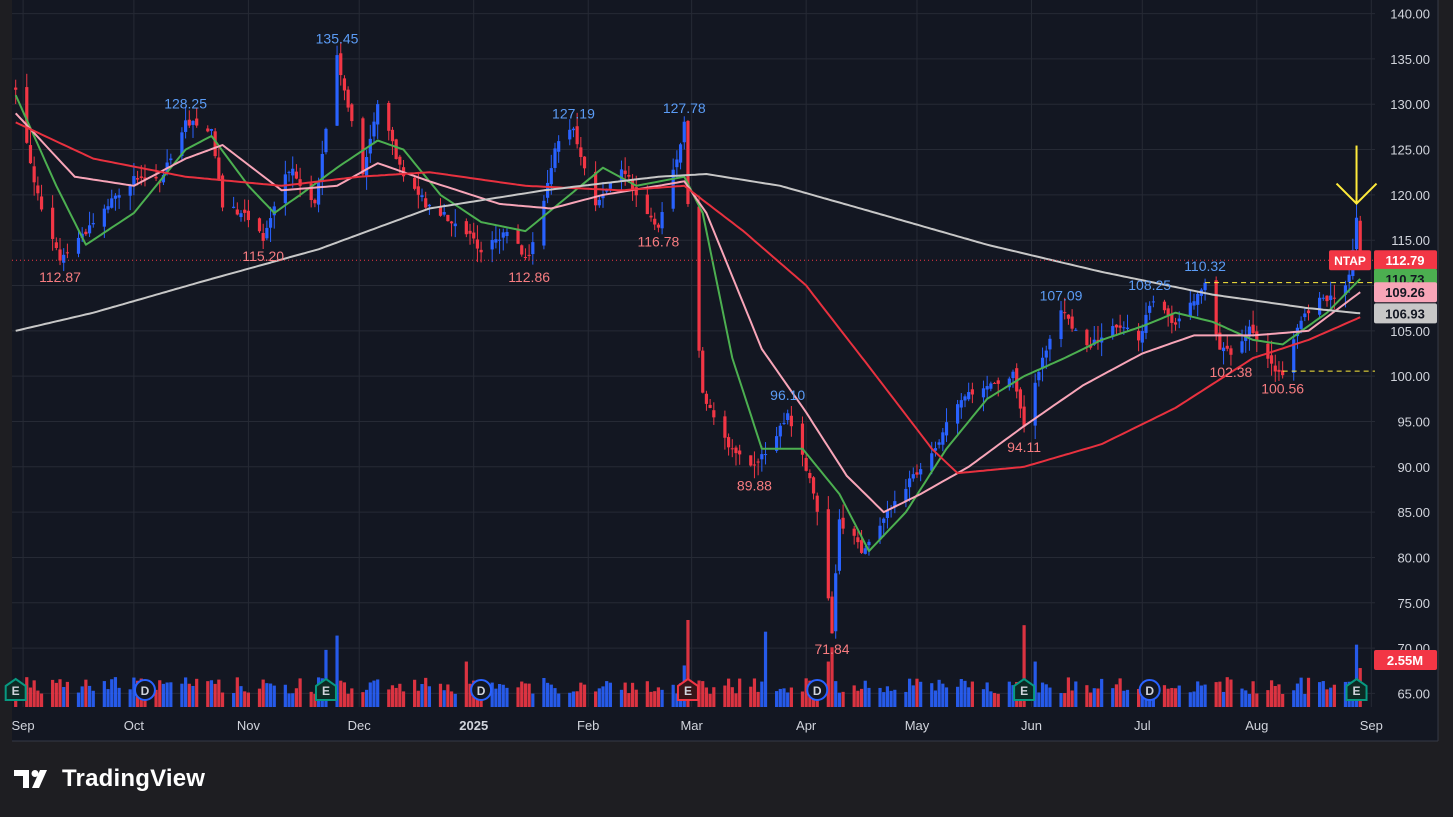  I want to click on tradingview-logo: TradingView, so click(109, 779).